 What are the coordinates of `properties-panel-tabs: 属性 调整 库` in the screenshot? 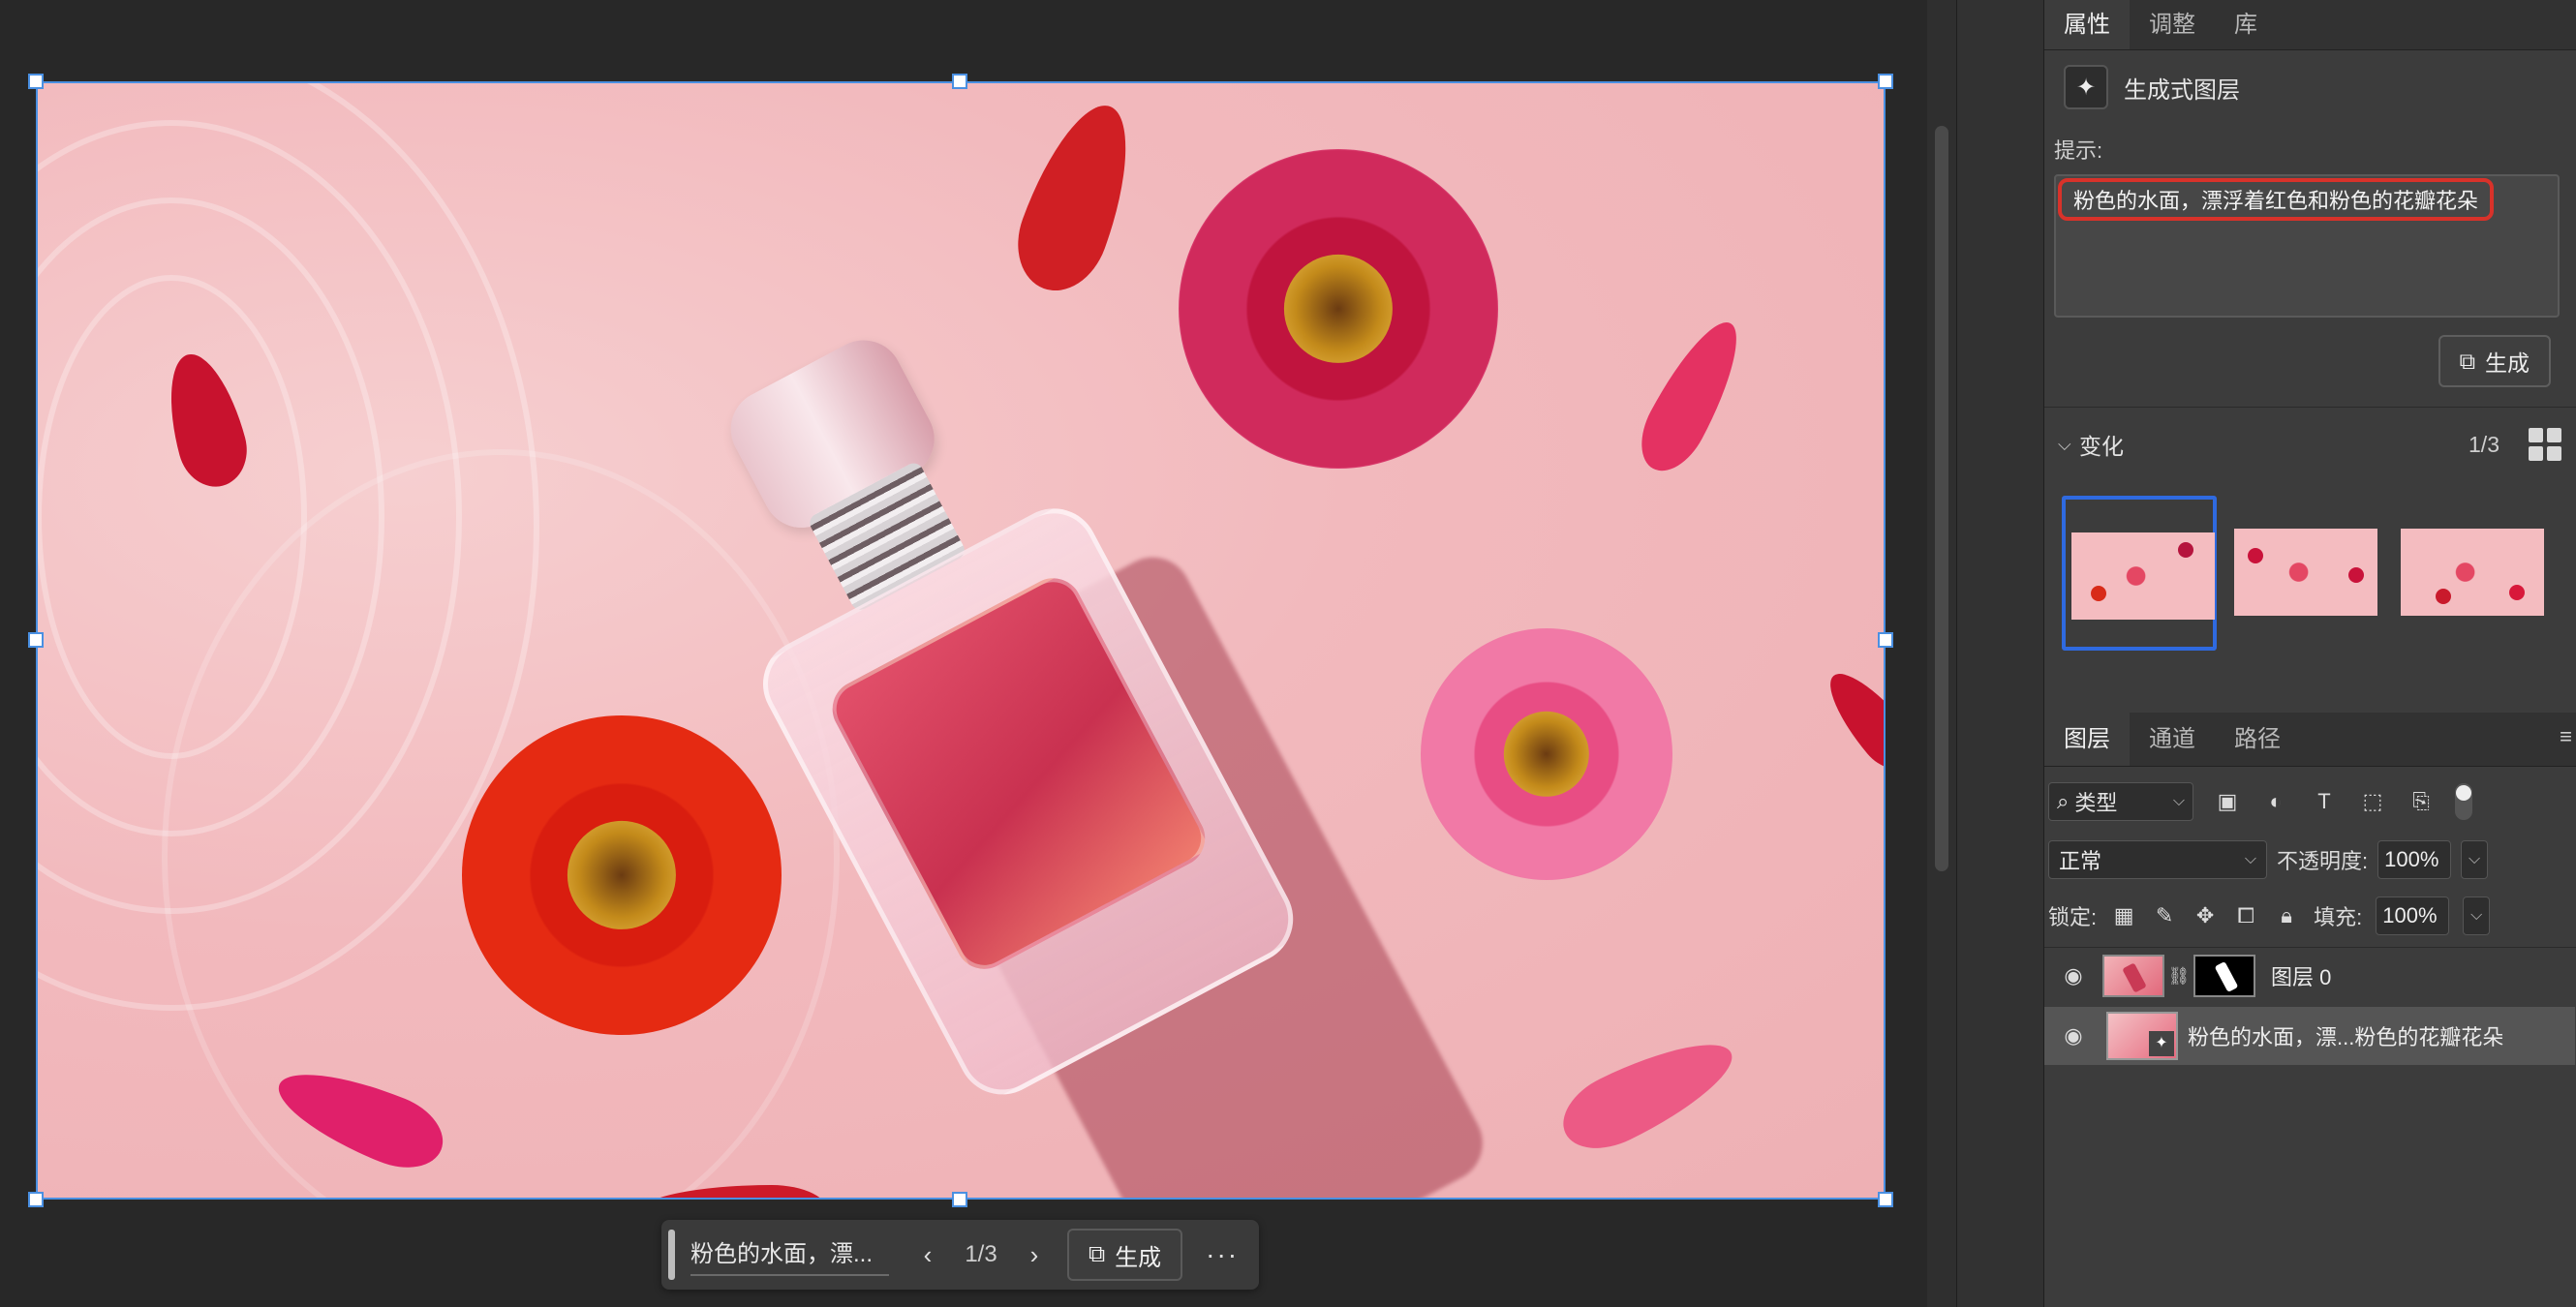 It's located at (2310, 25).